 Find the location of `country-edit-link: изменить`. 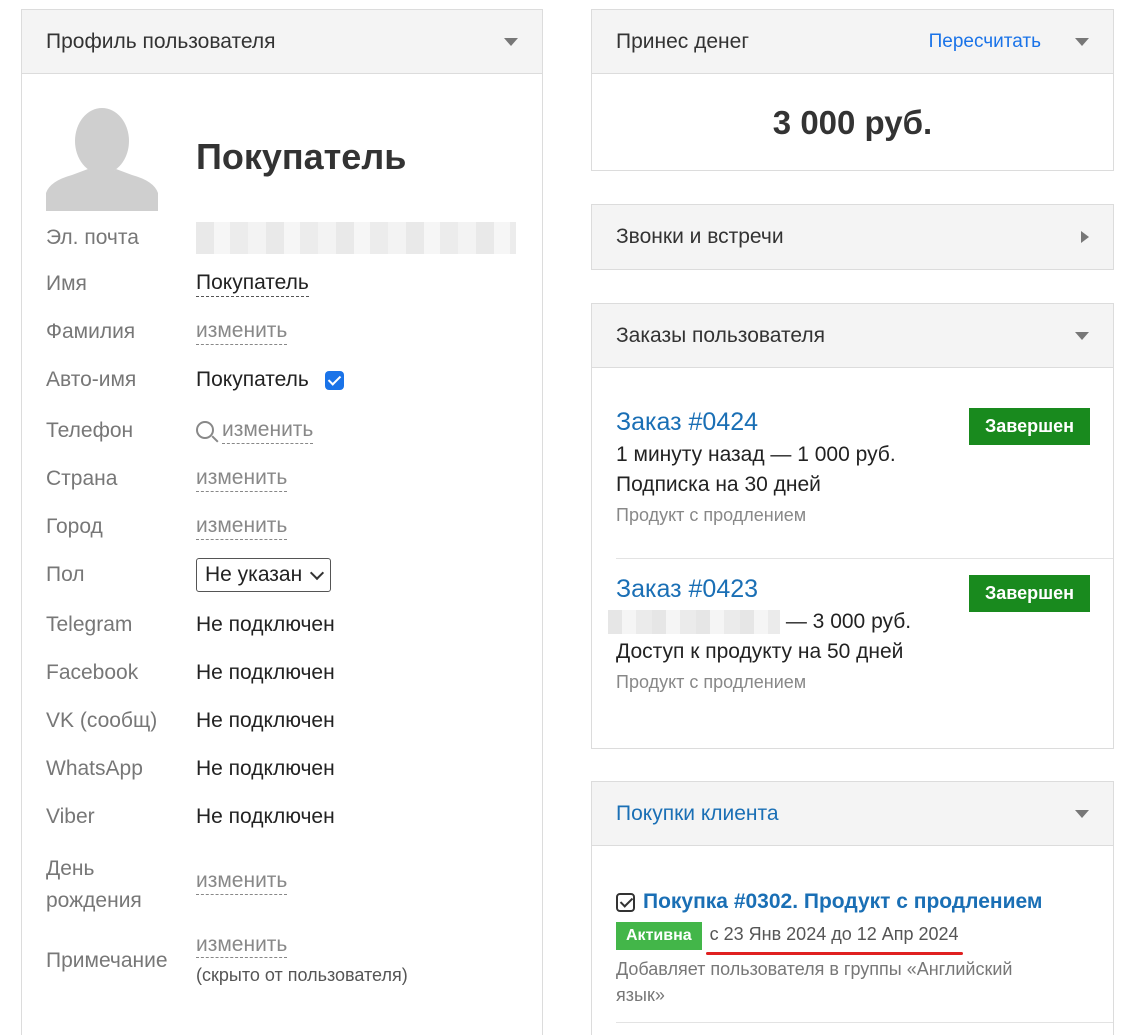

country-edit-link: изменить is located at coordinates (242, 479).